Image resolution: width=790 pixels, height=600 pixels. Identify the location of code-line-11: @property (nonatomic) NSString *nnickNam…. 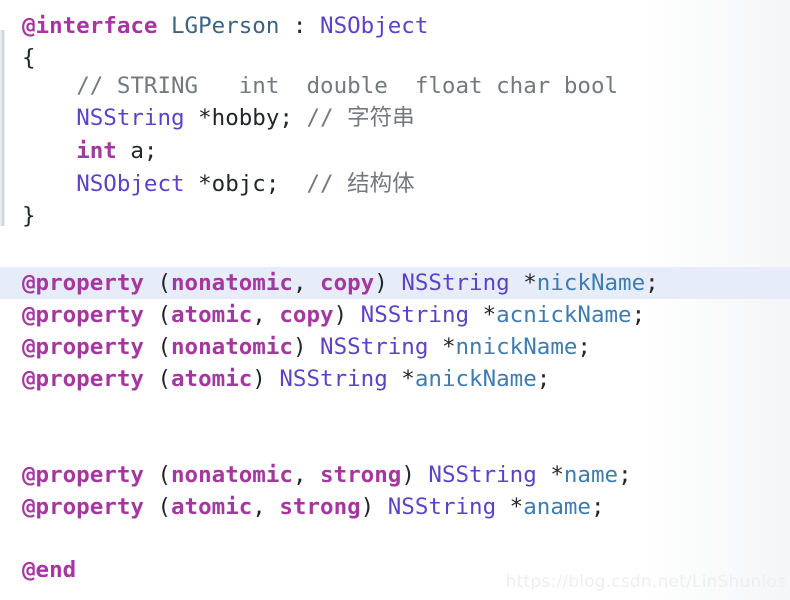
(395, 347).